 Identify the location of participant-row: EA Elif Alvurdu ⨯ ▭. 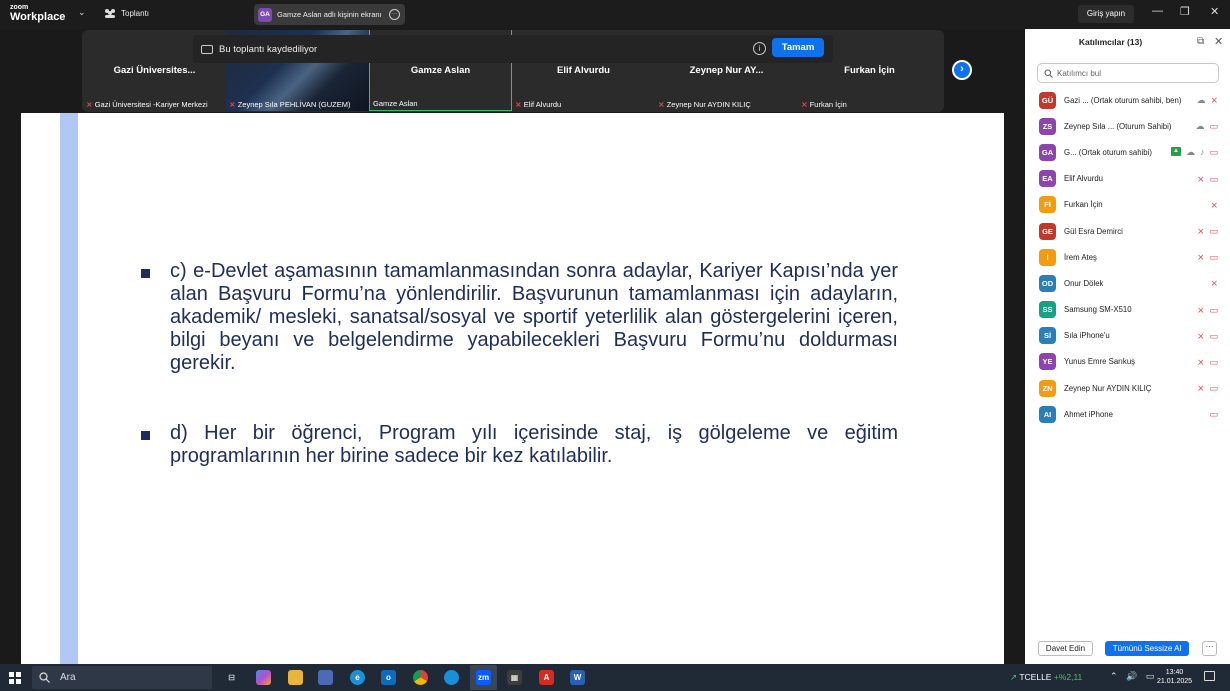
(1127, 179).